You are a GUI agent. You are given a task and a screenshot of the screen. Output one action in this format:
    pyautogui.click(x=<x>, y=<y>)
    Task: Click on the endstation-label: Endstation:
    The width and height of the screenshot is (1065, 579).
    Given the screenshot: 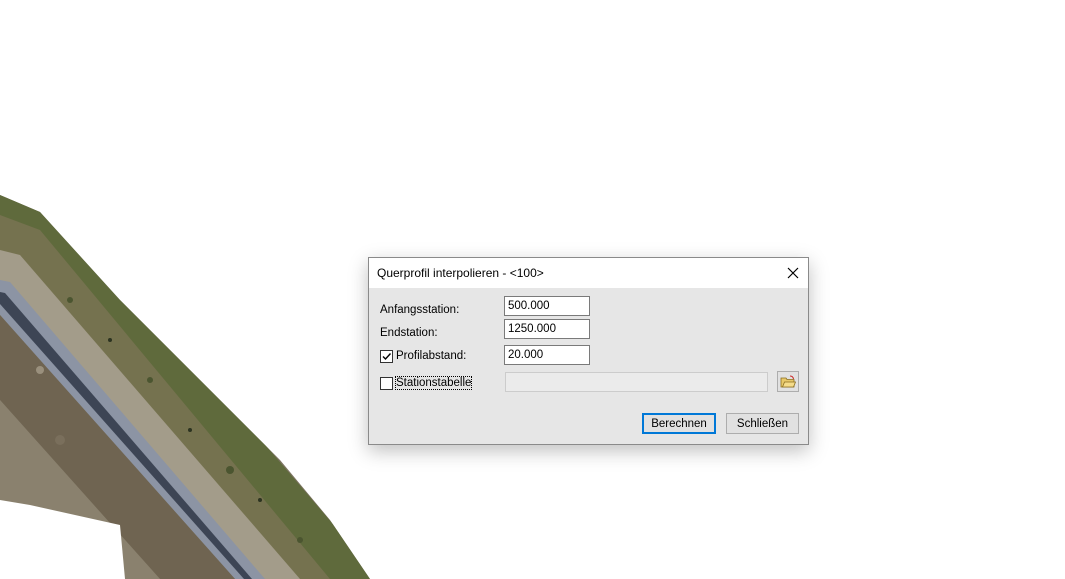 What is the action you would take?
    pyautogui.click(x=409, y=333)
    